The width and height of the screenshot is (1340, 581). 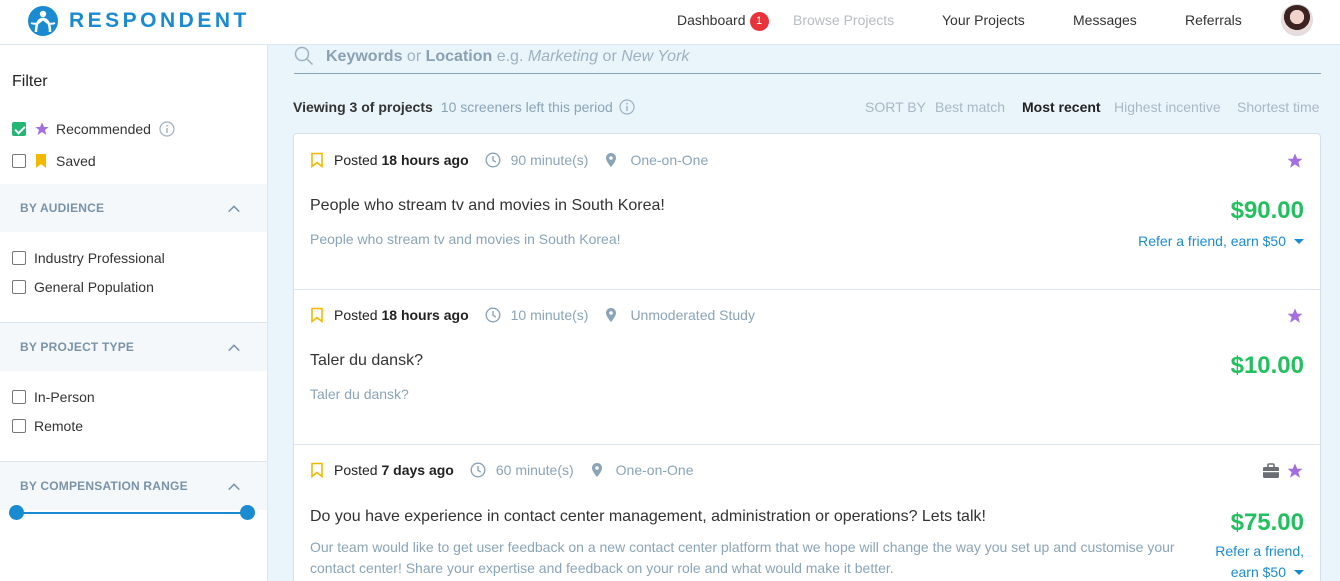 I want to click on project-price: $90.00, so click(x=1267, y=210).